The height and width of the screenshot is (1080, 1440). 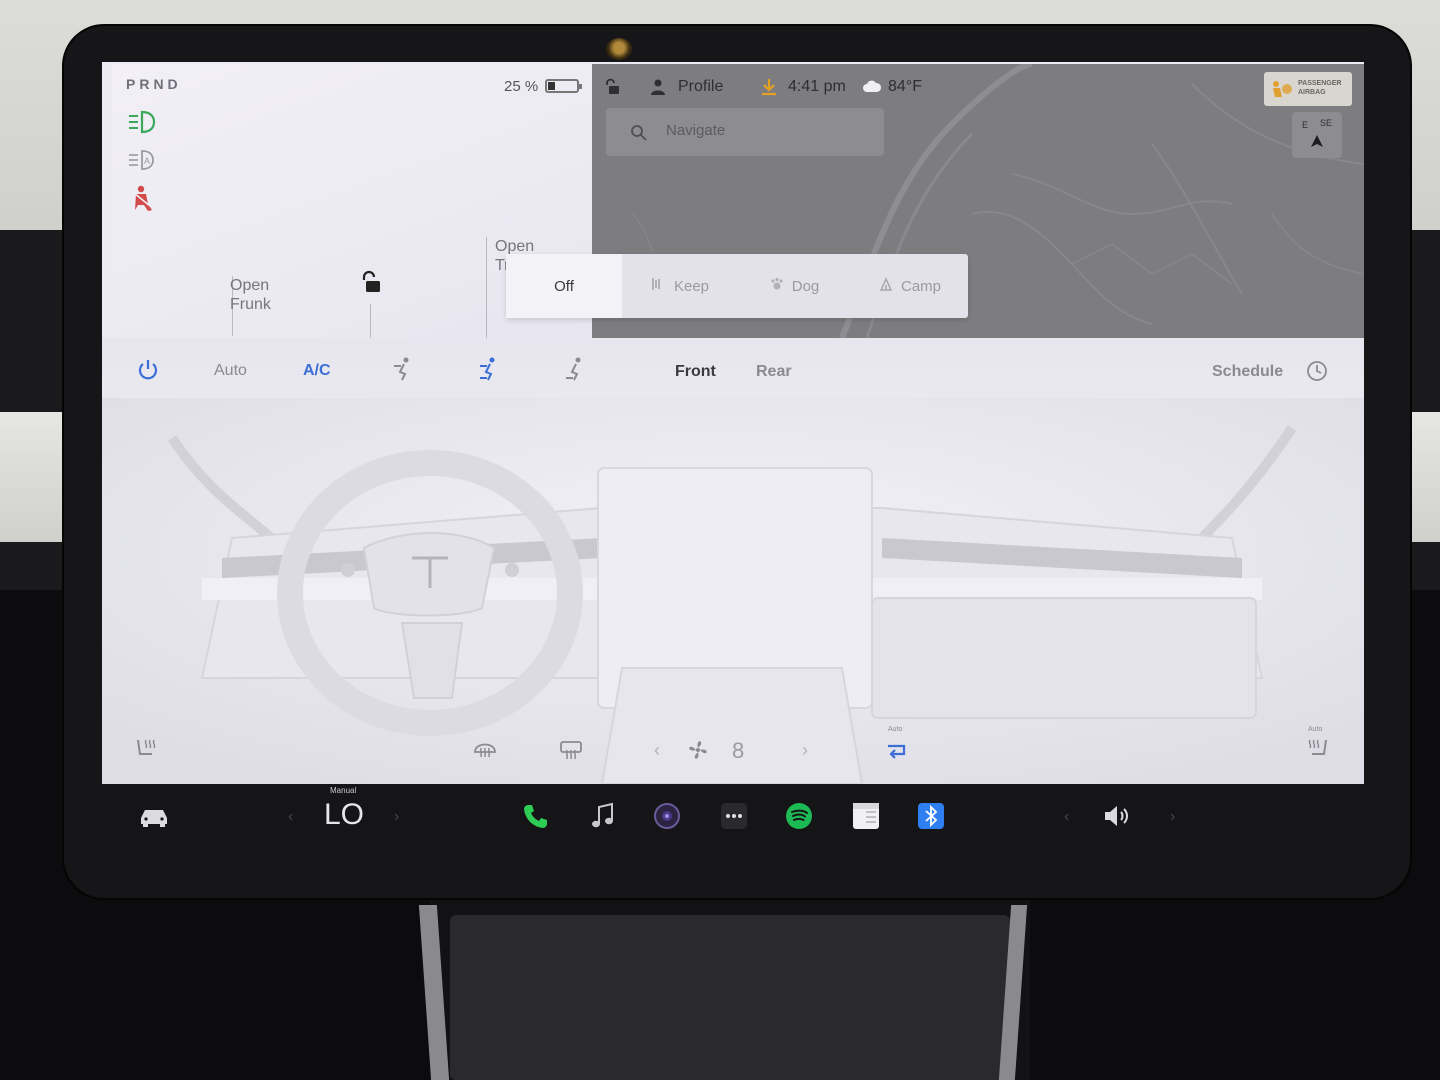 I want to click on svg-text: A, so click(x=147, y=161).